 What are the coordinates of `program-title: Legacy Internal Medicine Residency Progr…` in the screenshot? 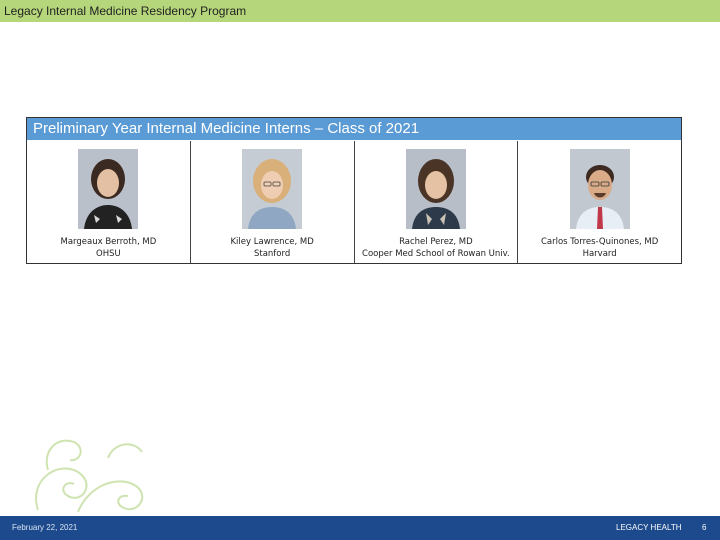 It's located at (125, 11).